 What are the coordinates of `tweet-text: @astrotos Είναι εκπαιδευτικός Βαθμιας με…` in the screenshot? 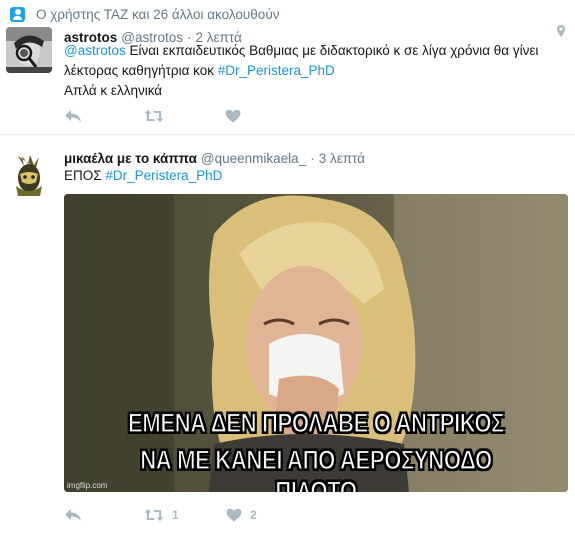 It's located at (301, 71).